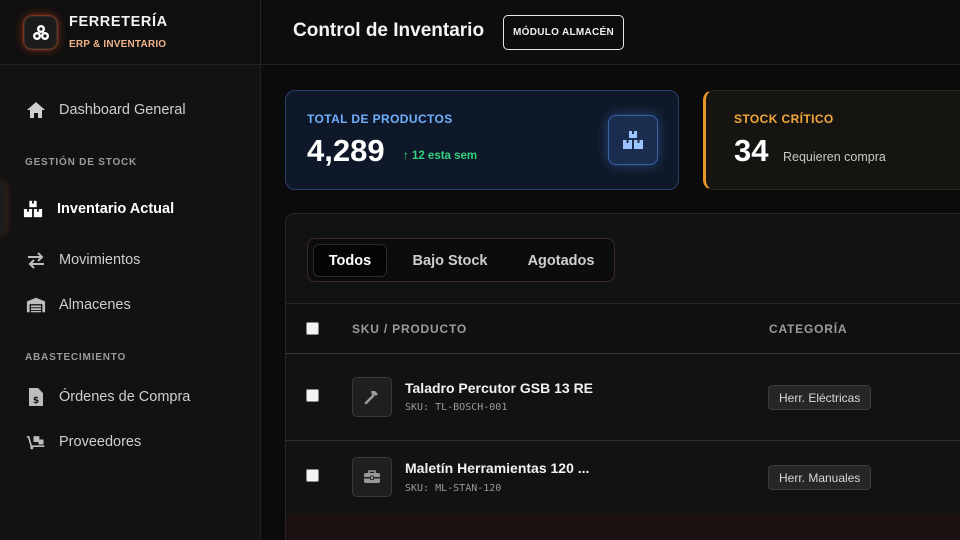 The width and height of the screenshot is (960, 540). Describe the element at coordinates (125, 397) in the screenshot. I see `sidebar-item-label: Órdenes de Compra` at that location.